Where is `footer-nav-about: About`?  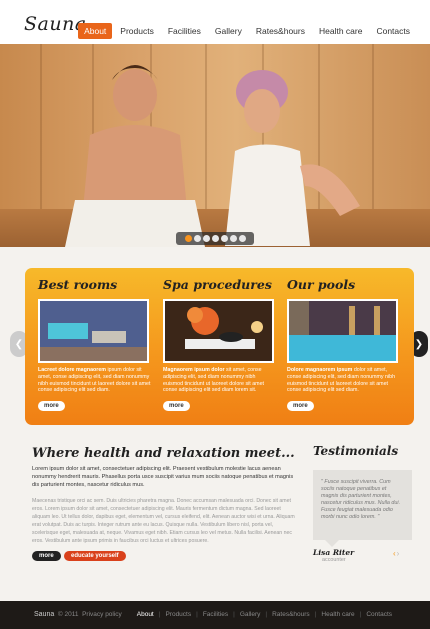
footer-nav-about: About is located at coordinates (145, 614).